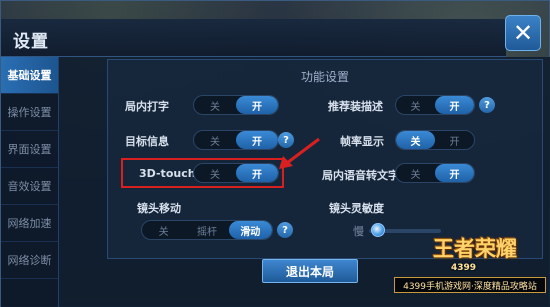 This screenshot has width=550, height=307. I want to click on watermark-banner: 4399手机游戏网·深度精品攻略站, so click(470, 285).